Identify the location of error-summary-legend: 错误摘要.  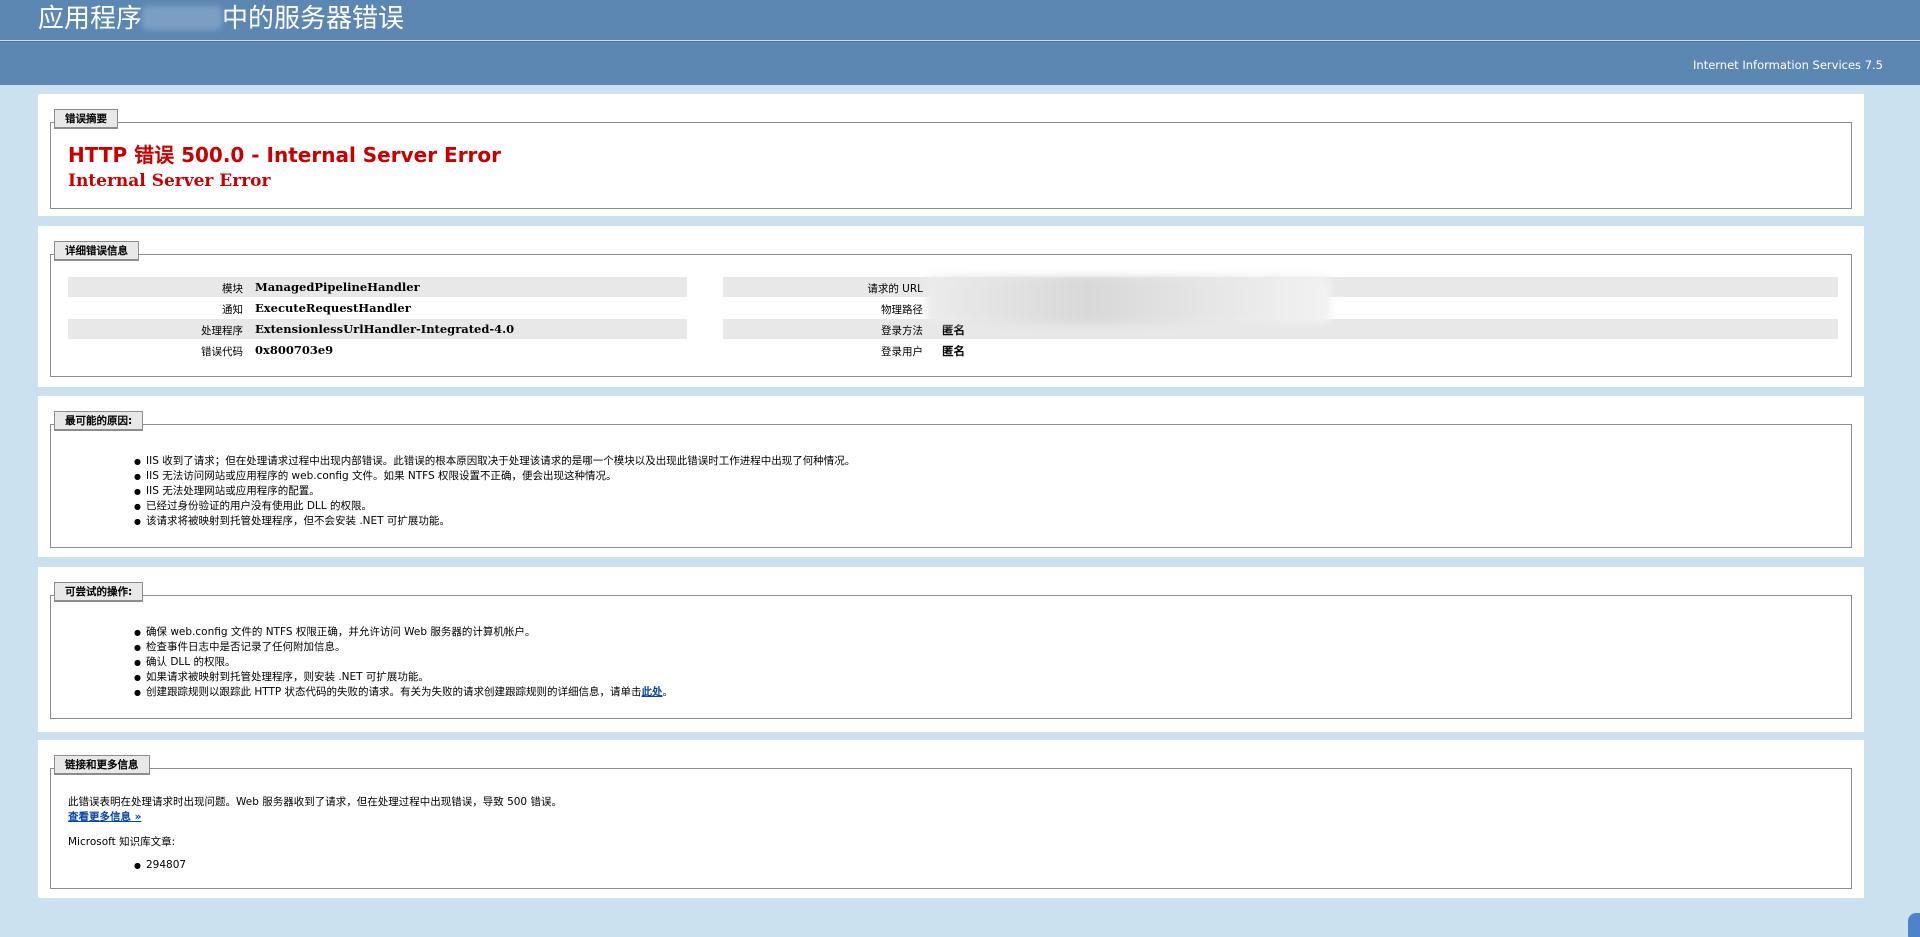
(86, 119).